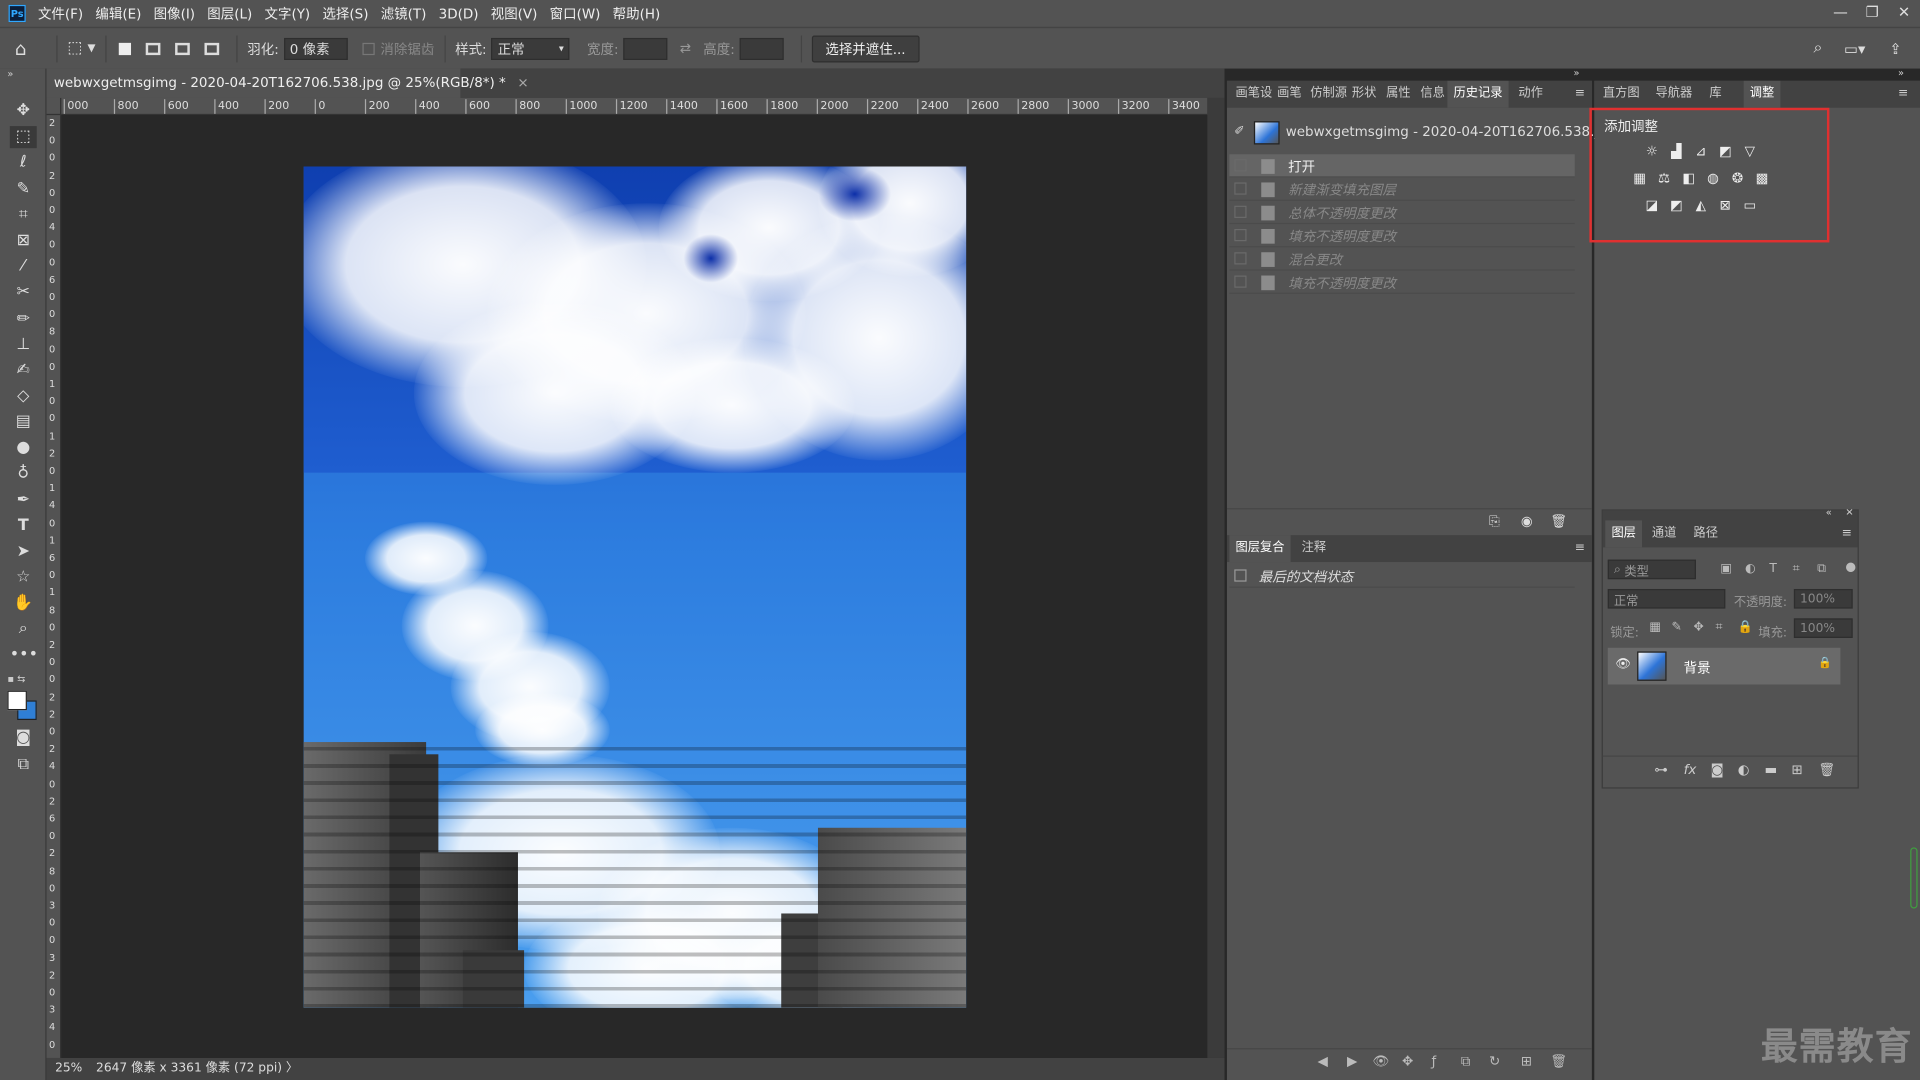  Describe the element at coordinates (637, 14) in the screenshot. I see `menu-help: 帮助(H)` at that location.